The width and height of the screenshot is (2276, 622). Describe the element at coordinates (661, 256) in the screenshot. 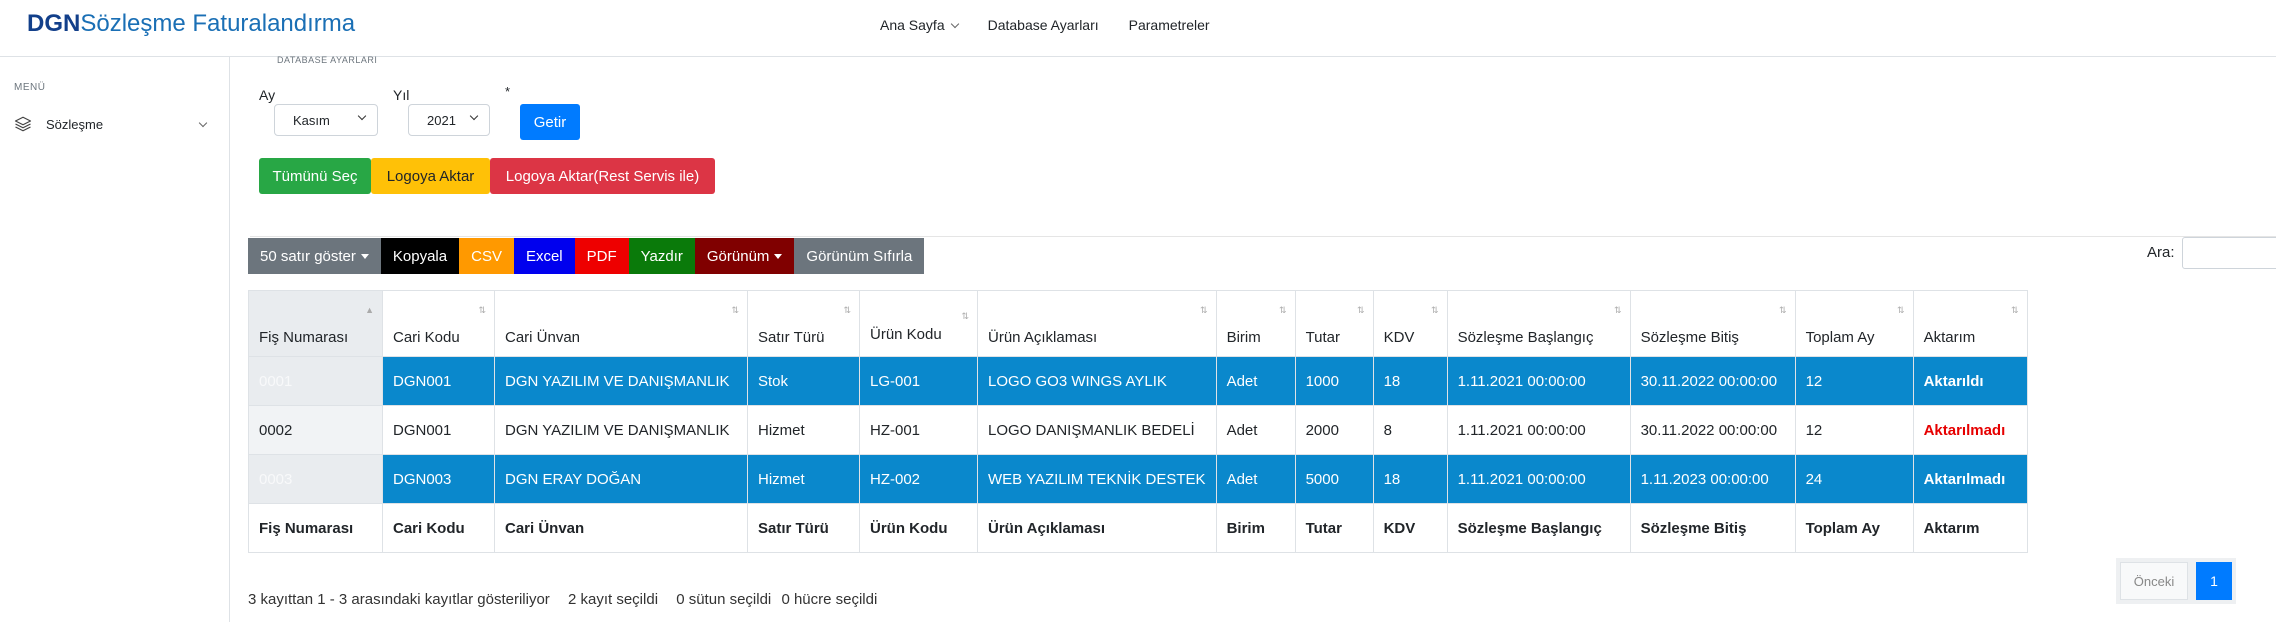

I see `print-button: Yazdır` at that location.